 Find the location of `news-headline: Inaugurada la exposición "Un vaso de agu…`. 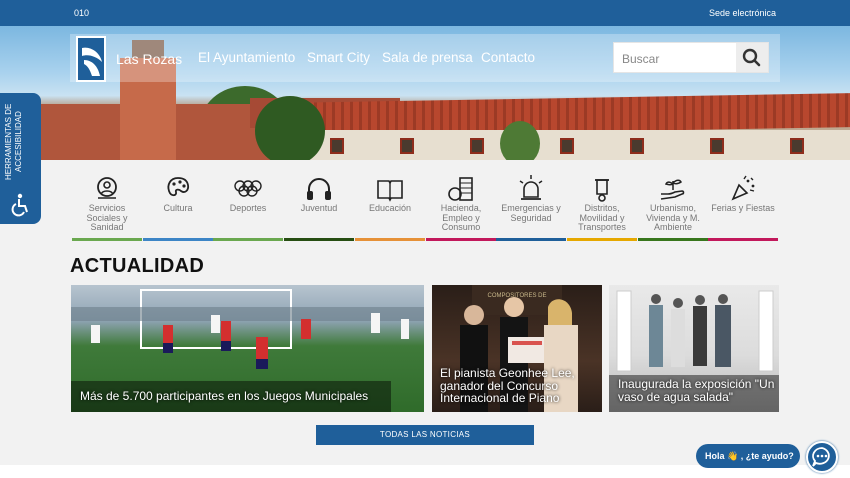

news-headline: Inaugurada la exposición "Un vaso de agu… is located at coordinates (697, 390).